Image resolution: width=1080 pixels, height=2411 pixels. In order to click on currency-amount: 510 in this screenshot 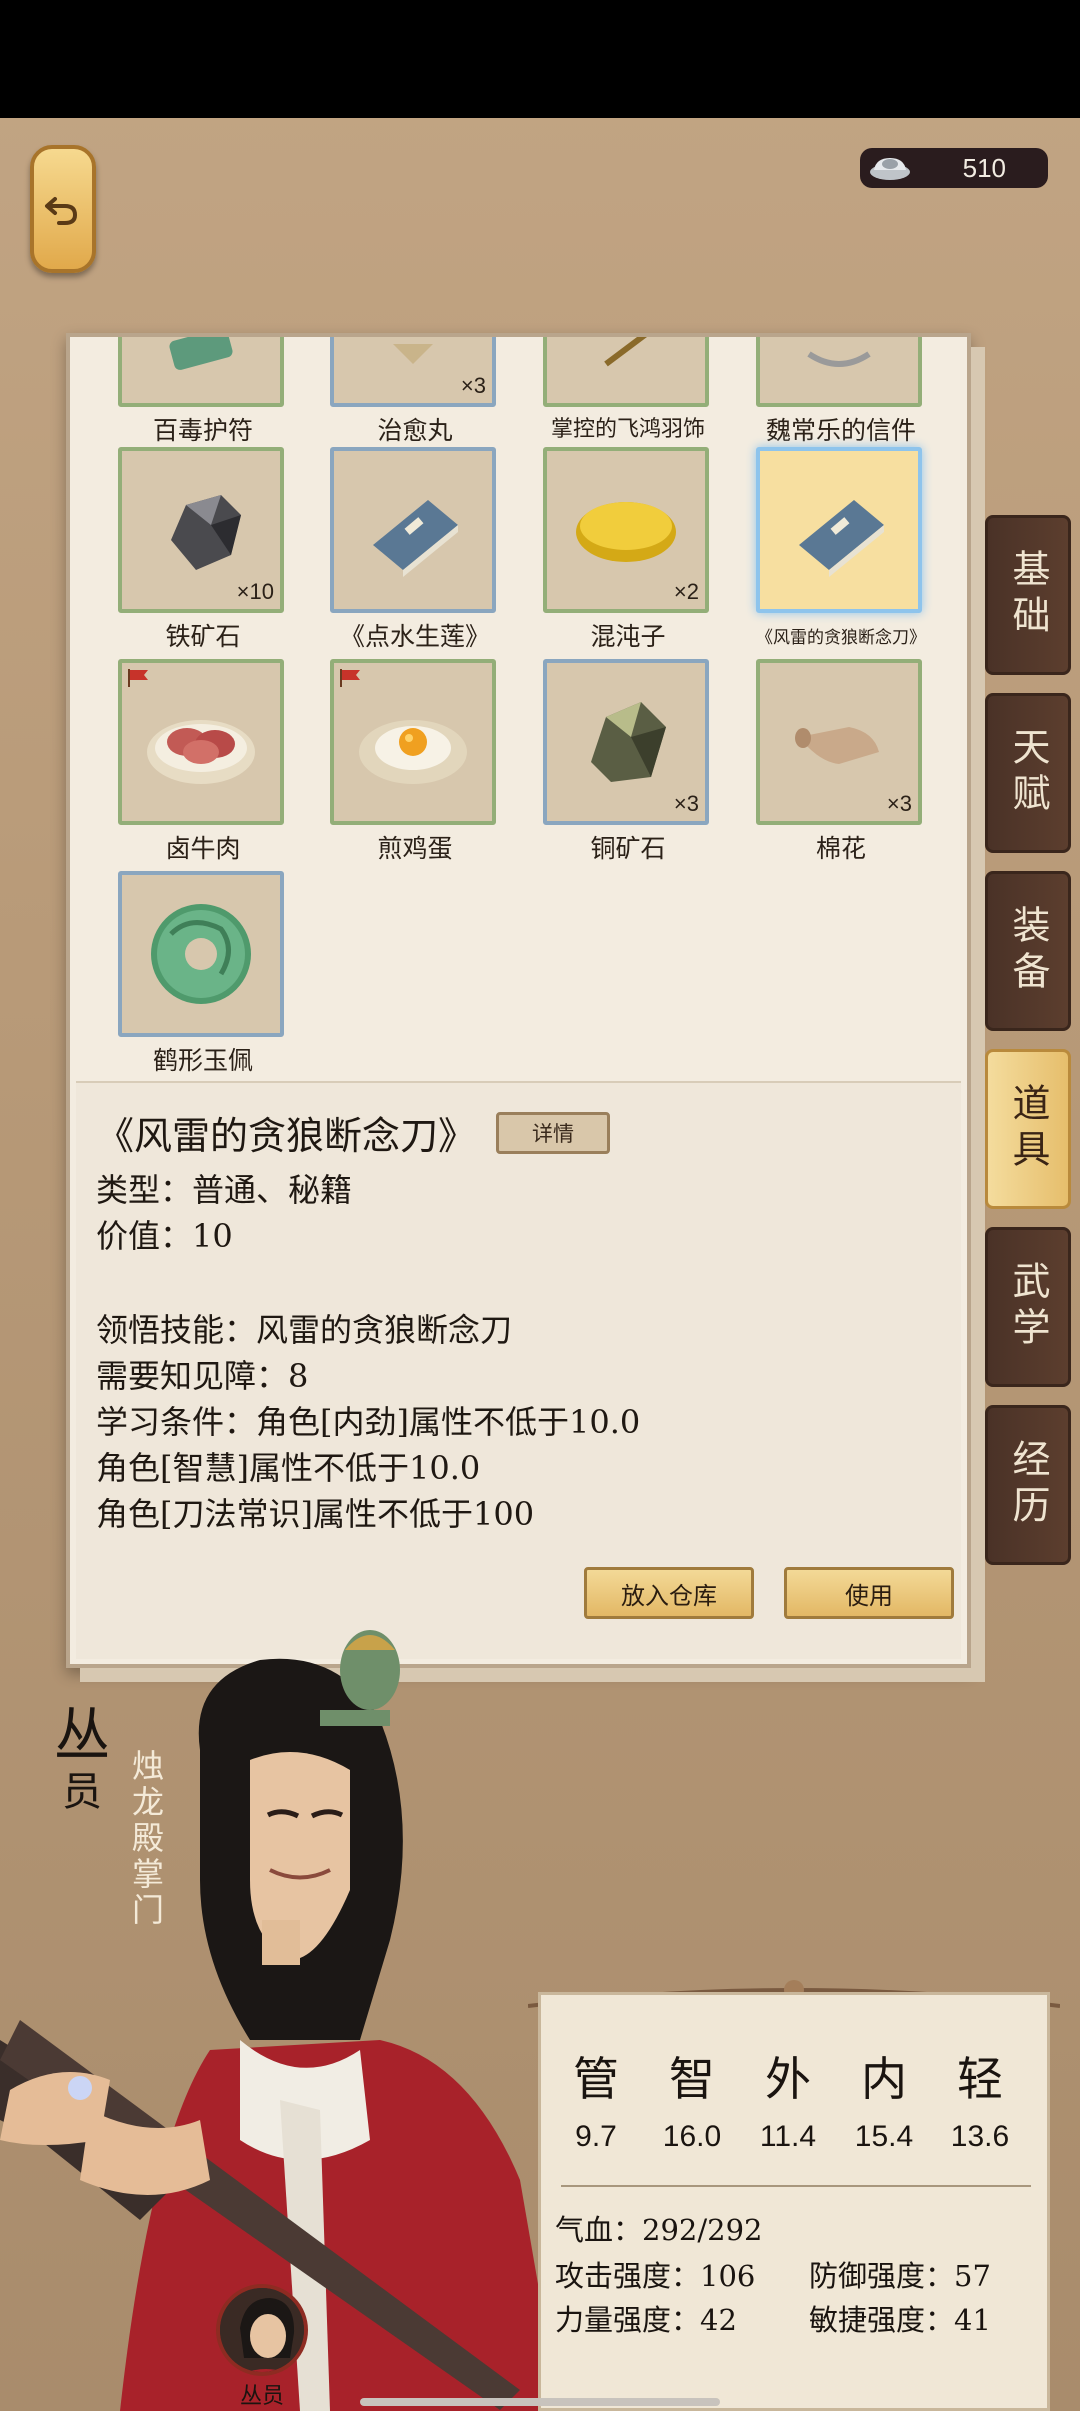, I will do `click(984, 167)`.